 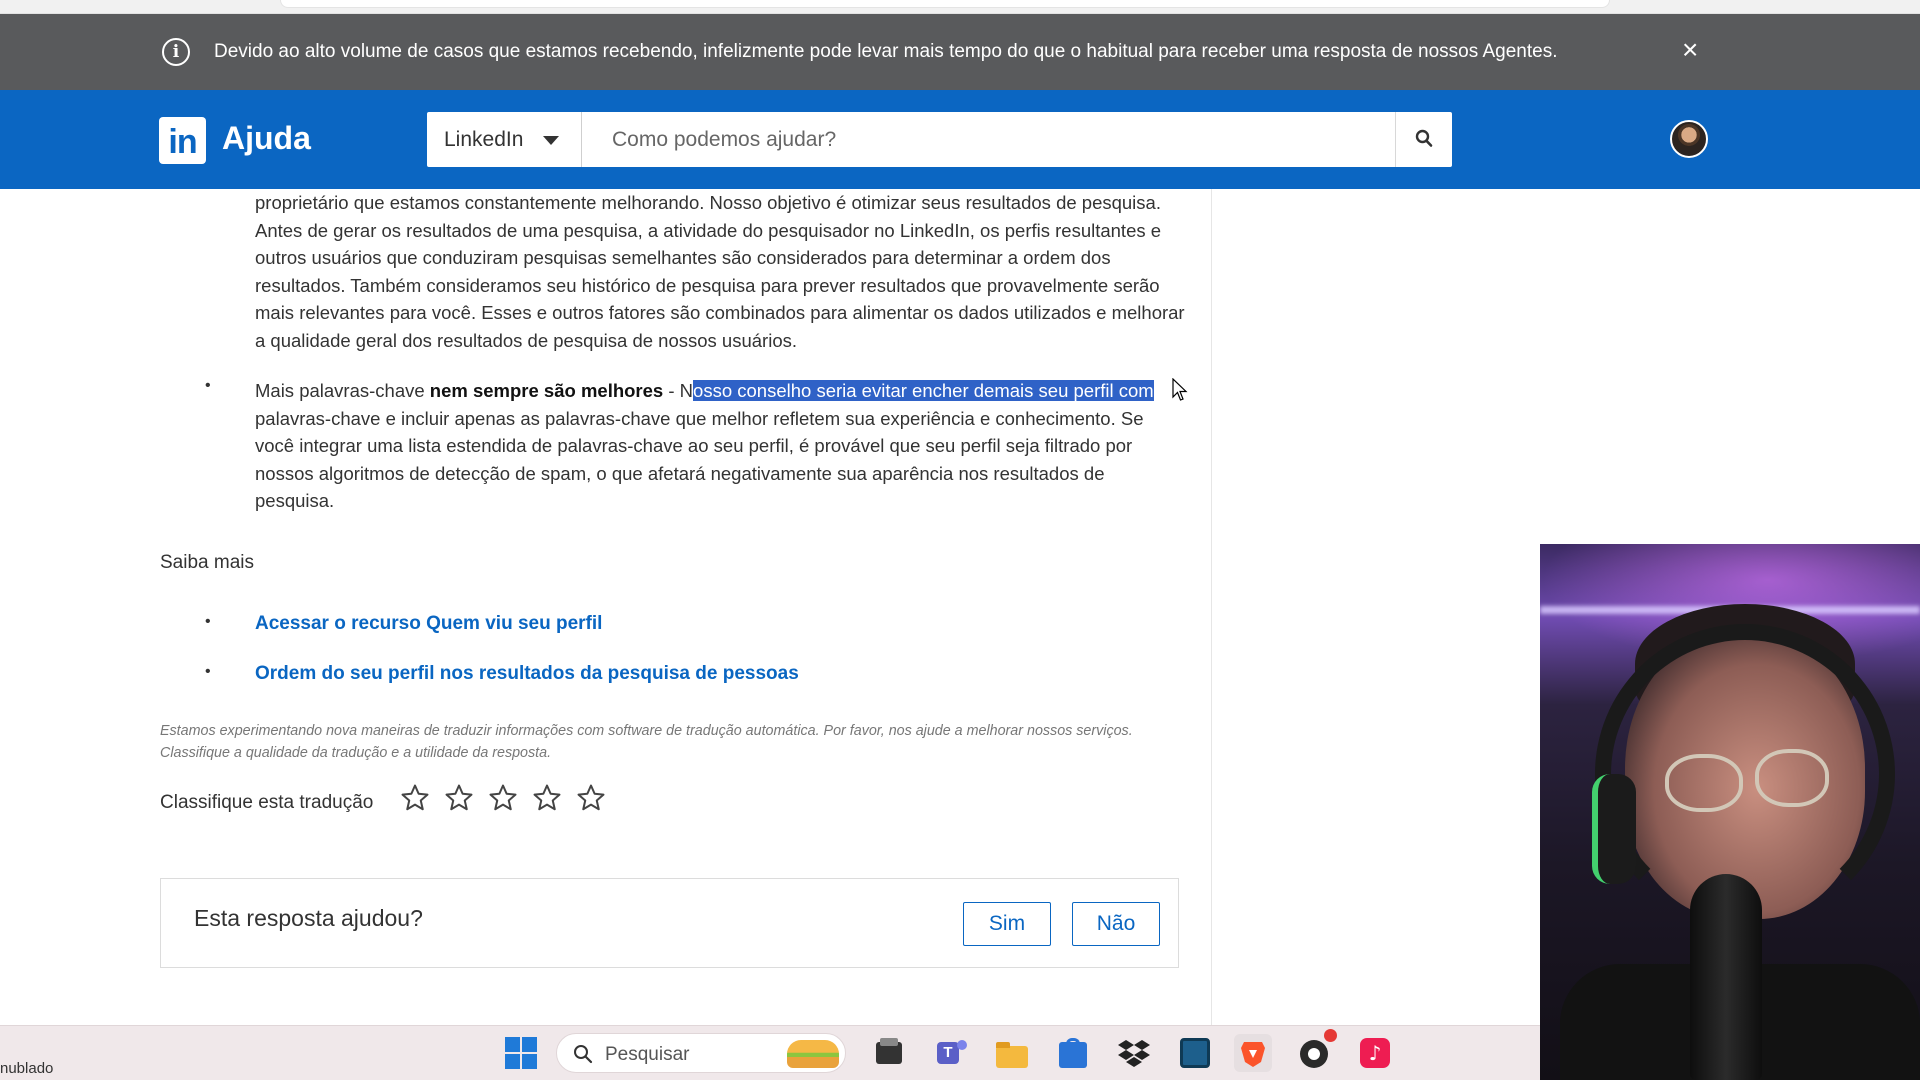 I want to click on scope-label: LinkedIn, so click(x=484, y=139).